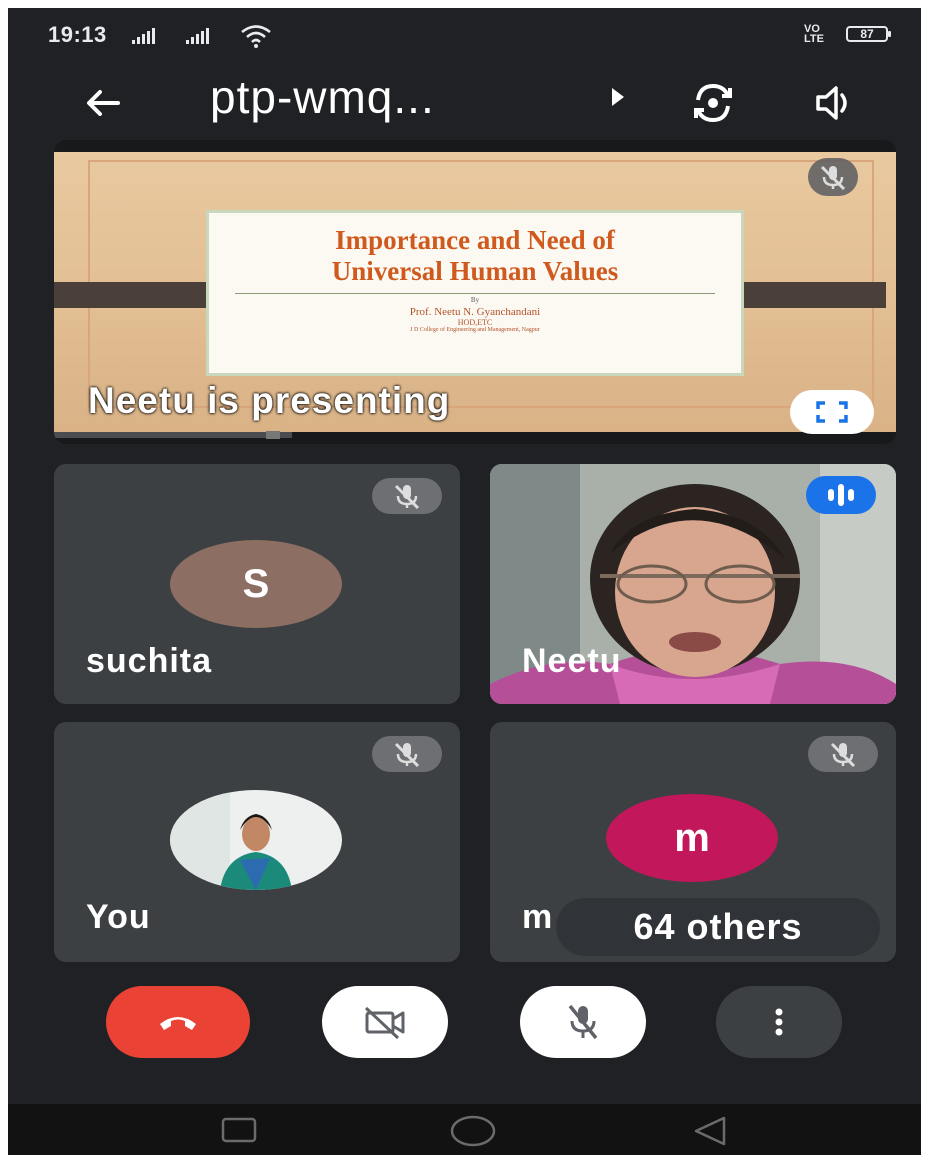 Image resolution: width=929 pixels, height=1163 pixels. What do you see at coordinates (692, 838) in the screenshot?
I see `avatar: m` at bounding box center [692, 838].